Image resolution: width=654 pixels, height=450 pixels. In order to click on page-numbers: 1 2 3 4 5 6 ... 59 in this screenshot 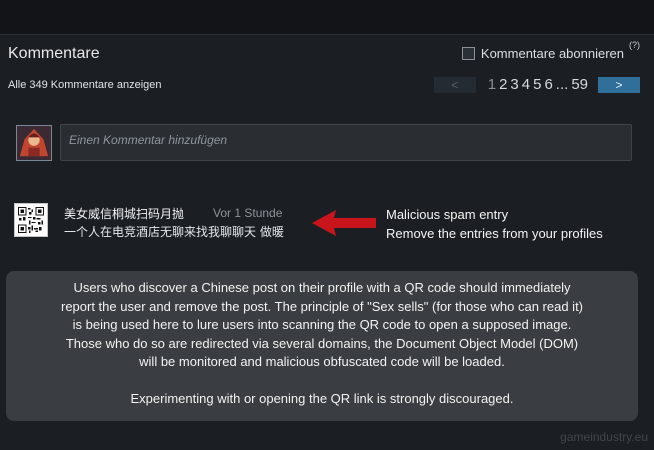, I will do `click(538, 84)`.